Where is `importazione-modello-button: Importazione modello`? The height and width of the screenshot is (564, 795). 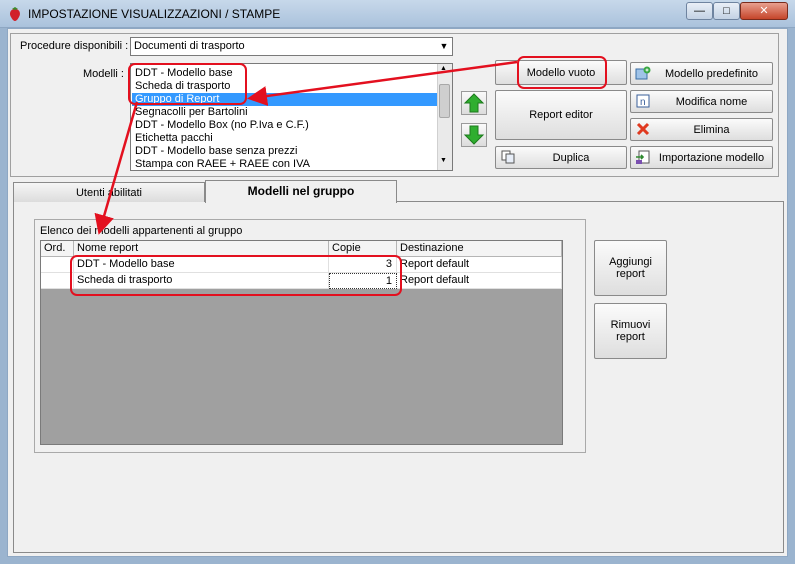 importazione-modello-button: Importazione modello is located at coordinates (701, 157).